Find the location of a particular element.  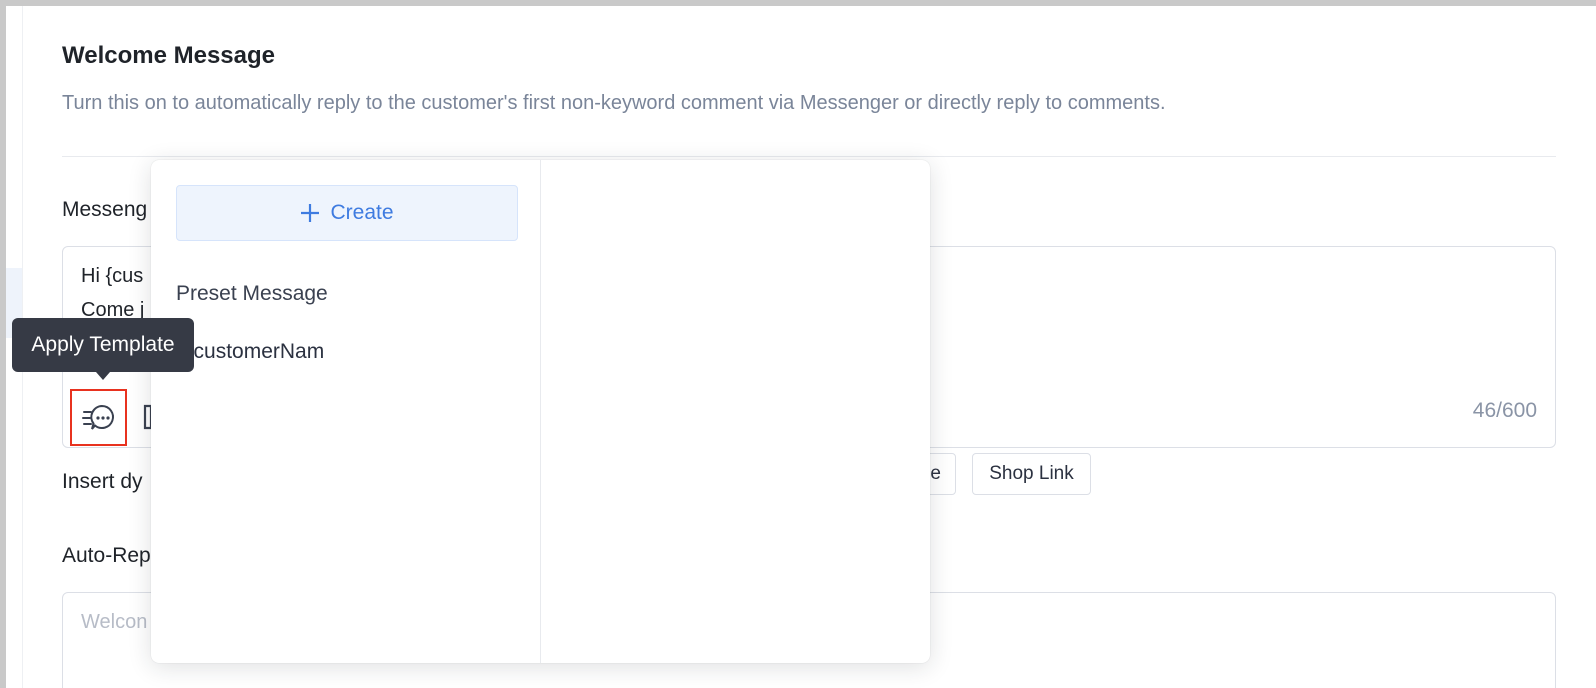

shop-link-chip: Shop Link is located at coordinates (1031, 474).